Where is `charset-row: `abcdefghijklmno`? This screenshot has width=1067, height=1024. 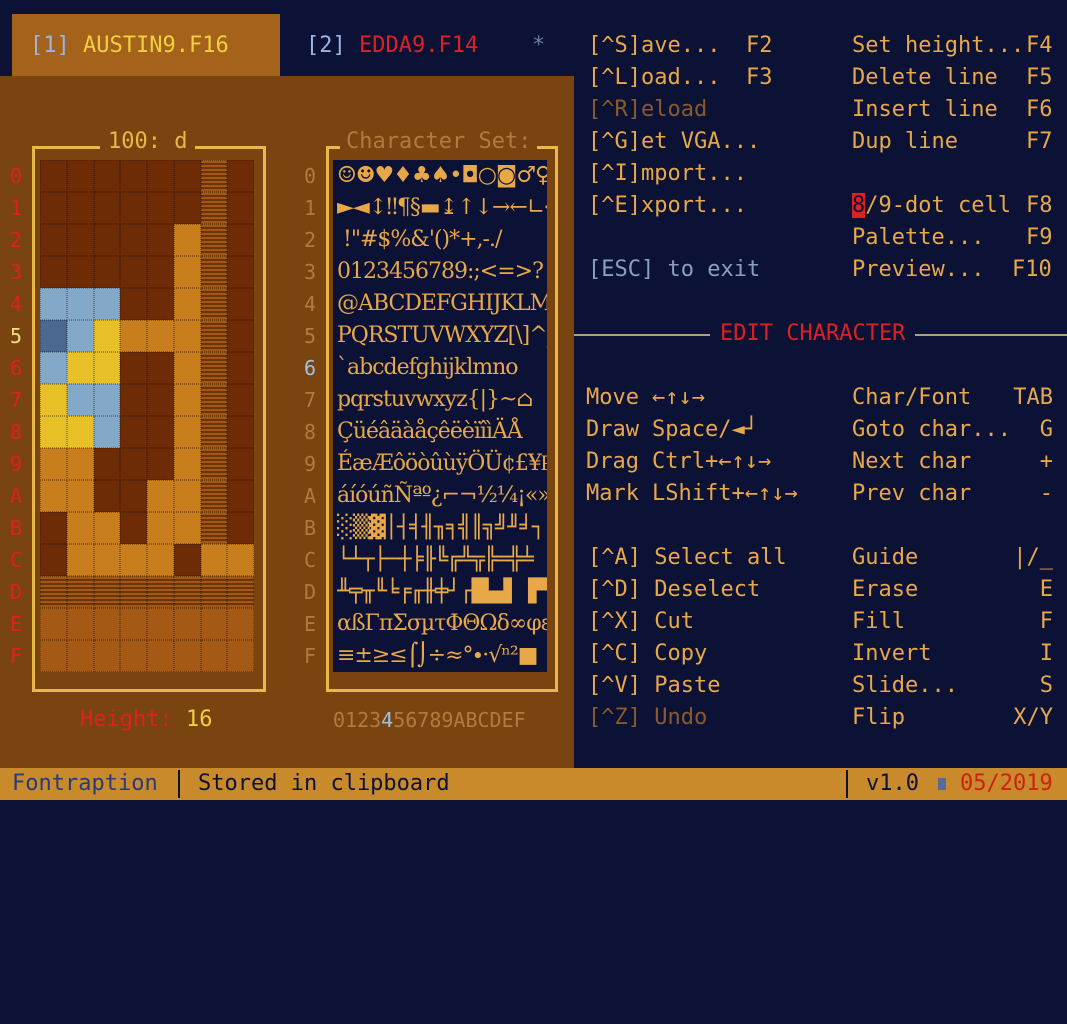
charset-row: `abcdefghijklmno is located at coordinates (442, 368).